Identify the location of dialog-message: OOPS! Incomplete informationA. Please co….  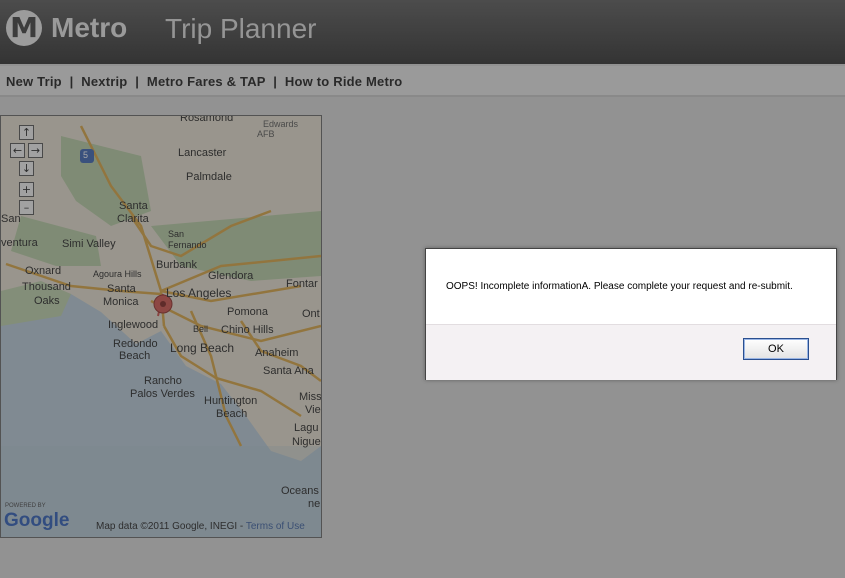
(619, 286).